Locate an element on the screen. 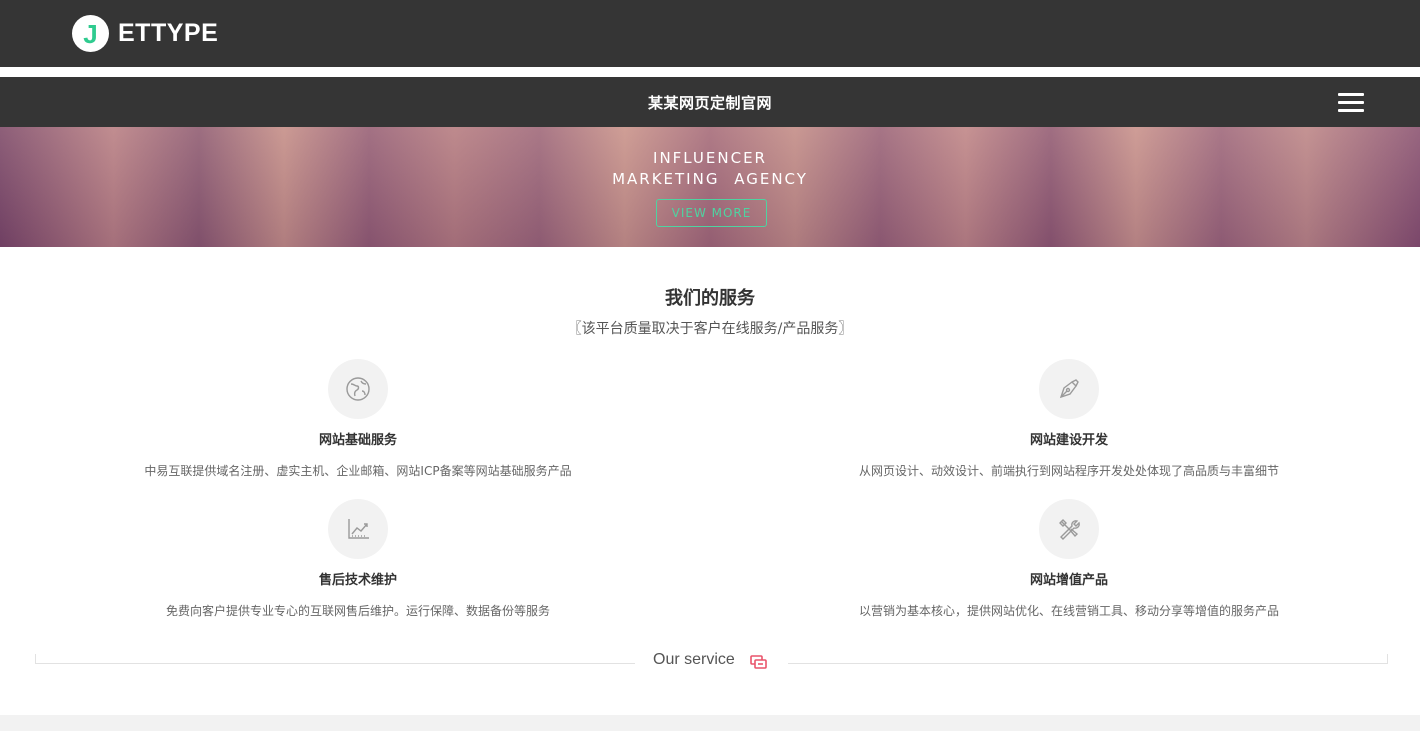 This screenshot has width=1420, height=731. divider-cap-right is located at coordinates (1387, 659).